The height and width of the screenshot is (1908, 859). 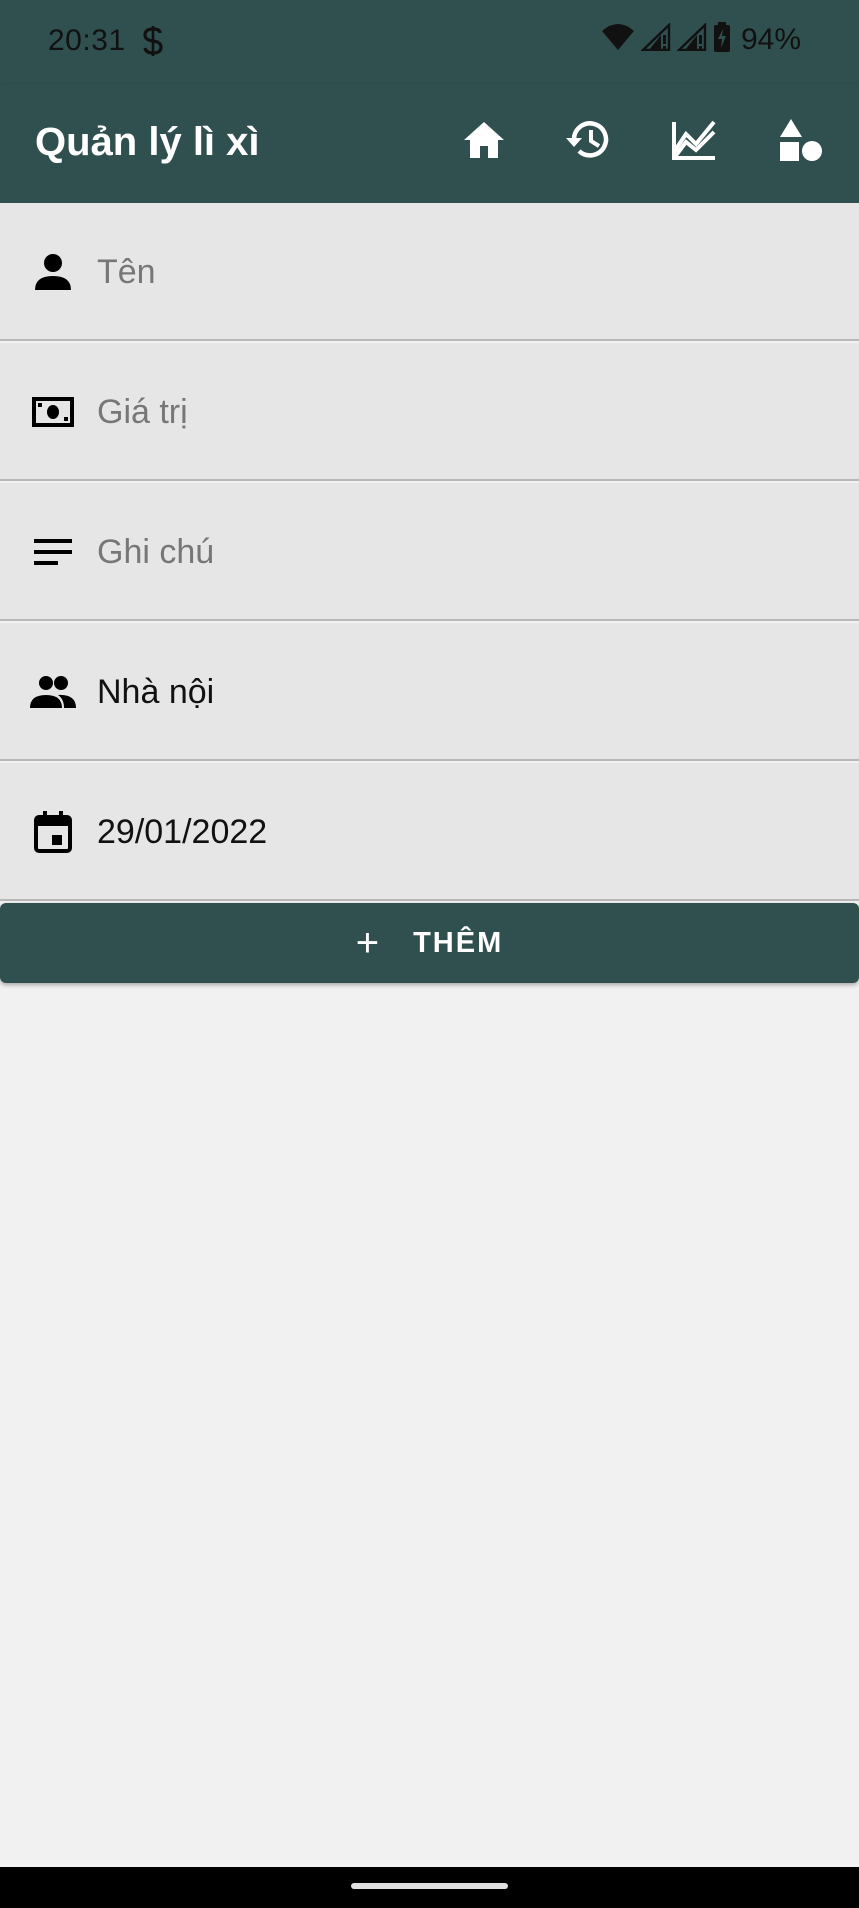 What do you see at coordinates (53, 692) in the screenshot?
I see `group-icon` at bounding box center [53, 692].